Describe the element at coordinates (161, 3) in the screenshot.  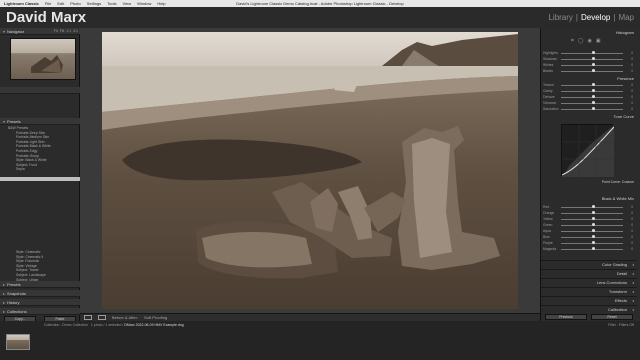
I see `menu-item: Help` at that location.